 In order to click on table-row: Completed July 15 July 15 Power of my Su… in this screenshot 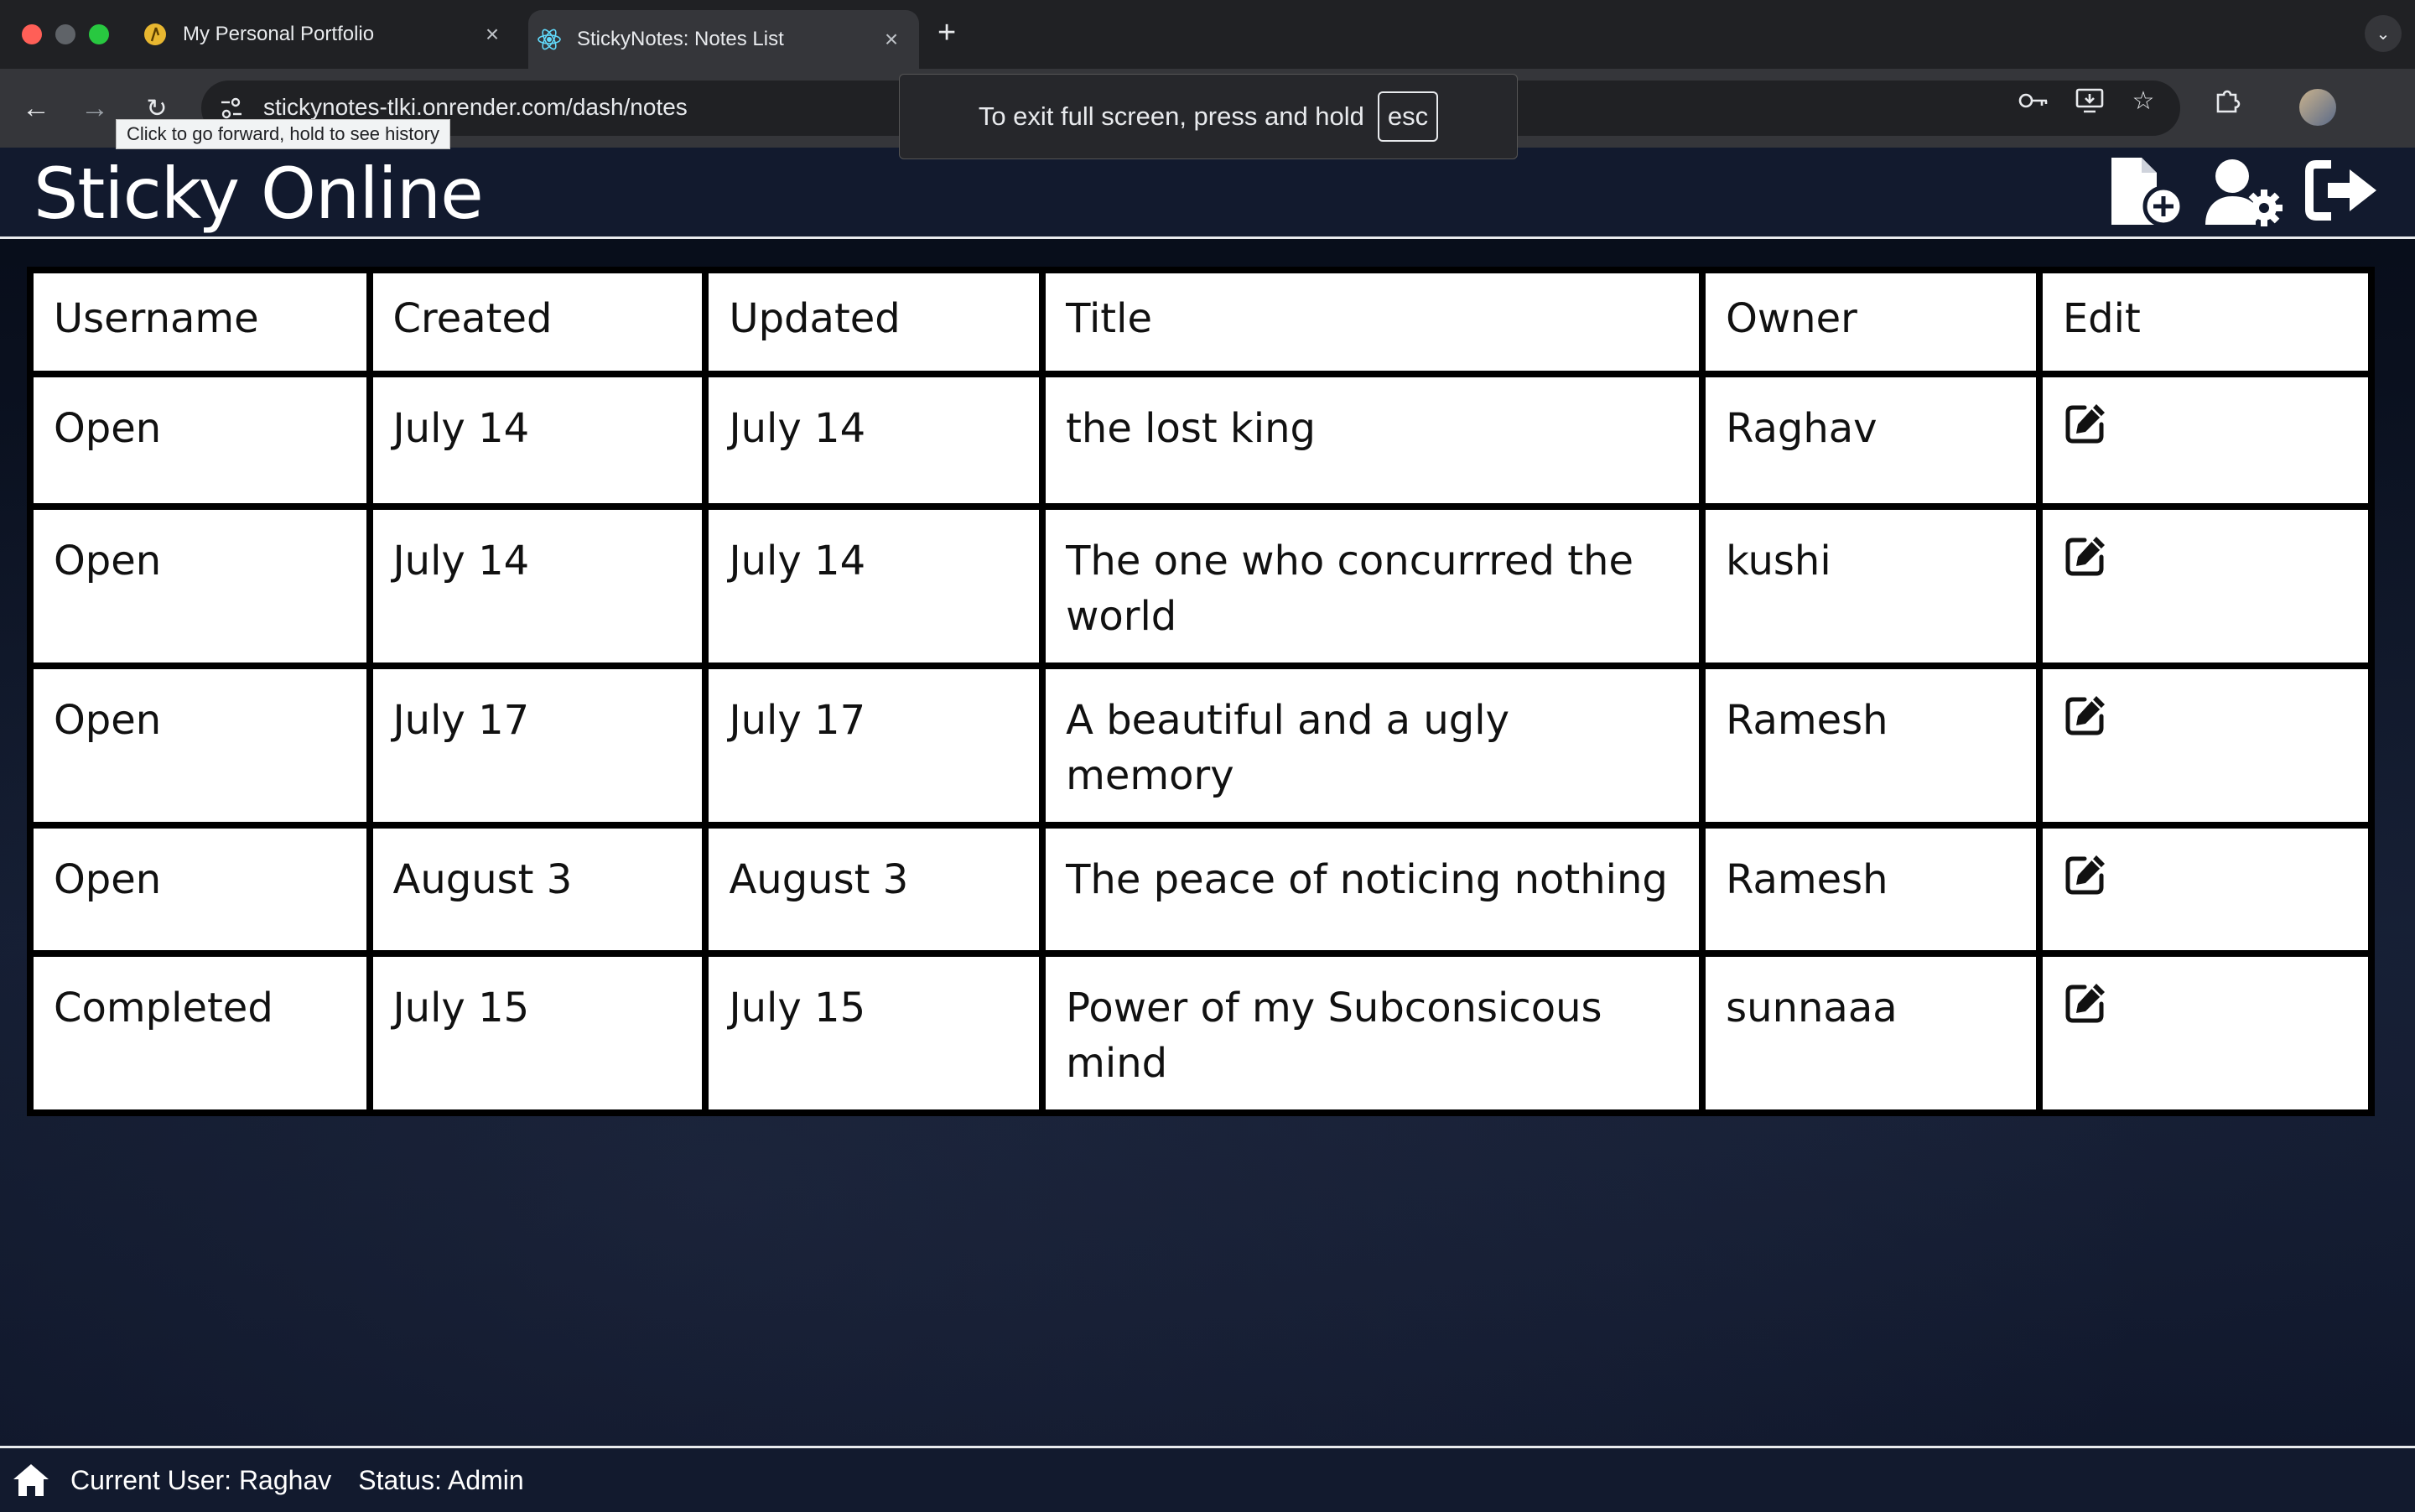, I will do `click(1201, 1033)`.